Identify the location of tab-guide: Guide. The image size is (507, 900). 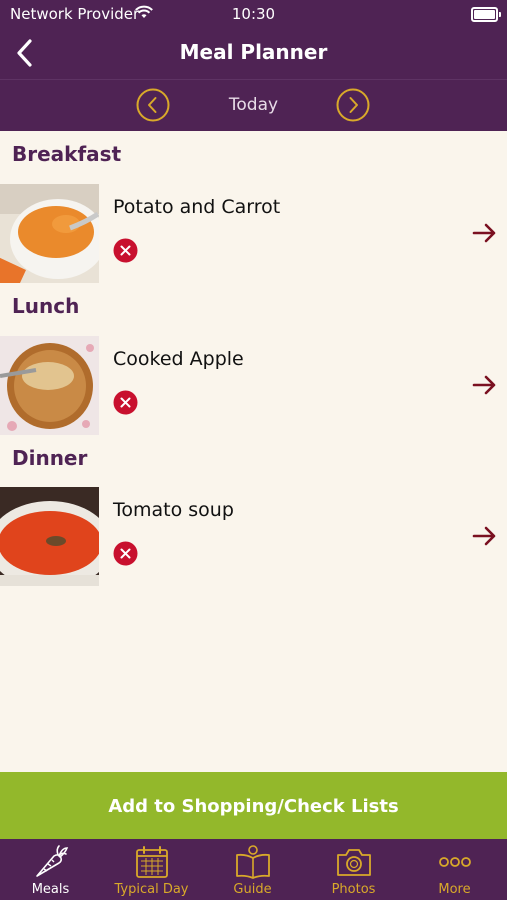
(252, 869).